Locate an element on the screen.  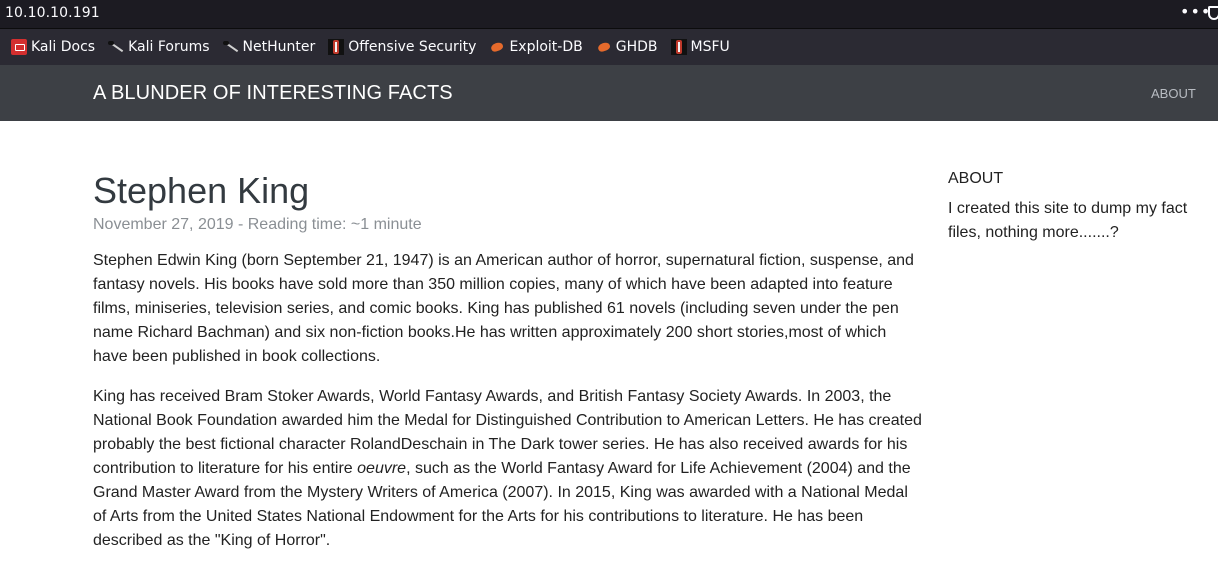
bookmark-label: MSFU is located at coordinates (710, 47).